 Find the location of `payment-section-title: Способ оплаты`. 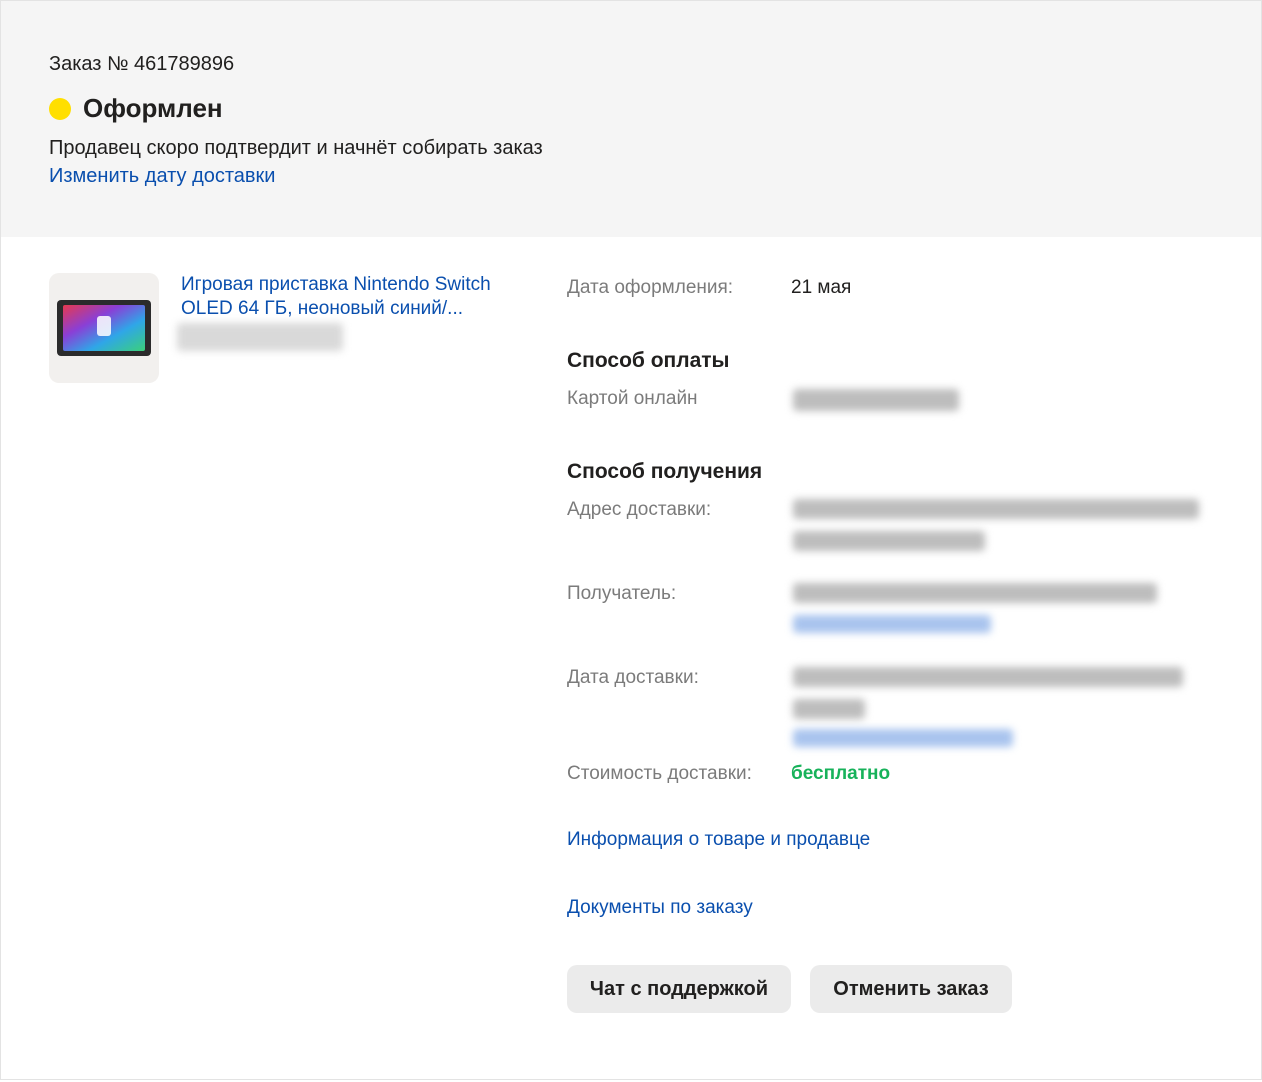

payment-section-title: Способ оплаты is located at coordinates (648, 360).